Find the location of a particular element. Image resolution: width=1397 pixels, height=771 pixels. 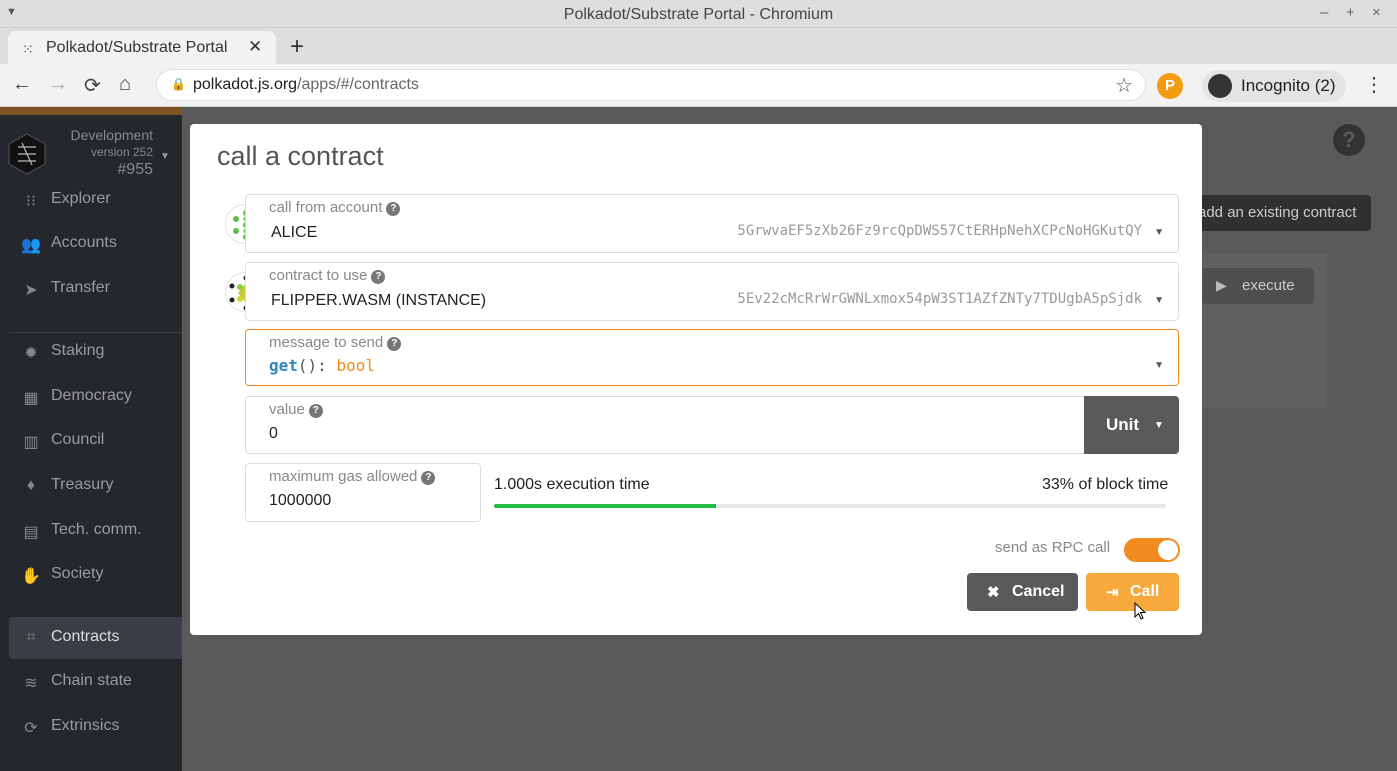

sign-in-icon: ⇥ is located at coordinates (1112, 592).